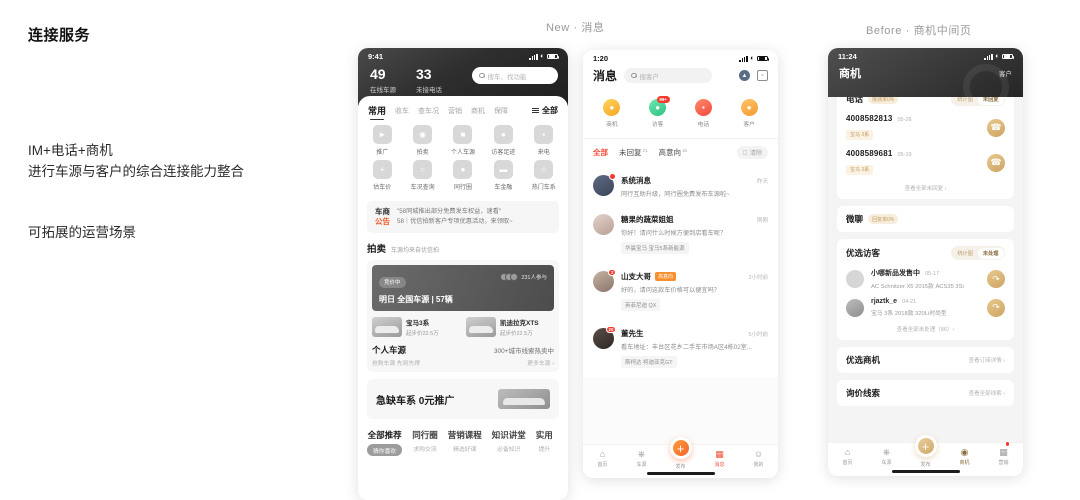  What do you see at coordinates (544, 175) in the screenshot?
I see `grid-item-remen-chexi: ☆ 热门车系` at bounding box center [544, 175].